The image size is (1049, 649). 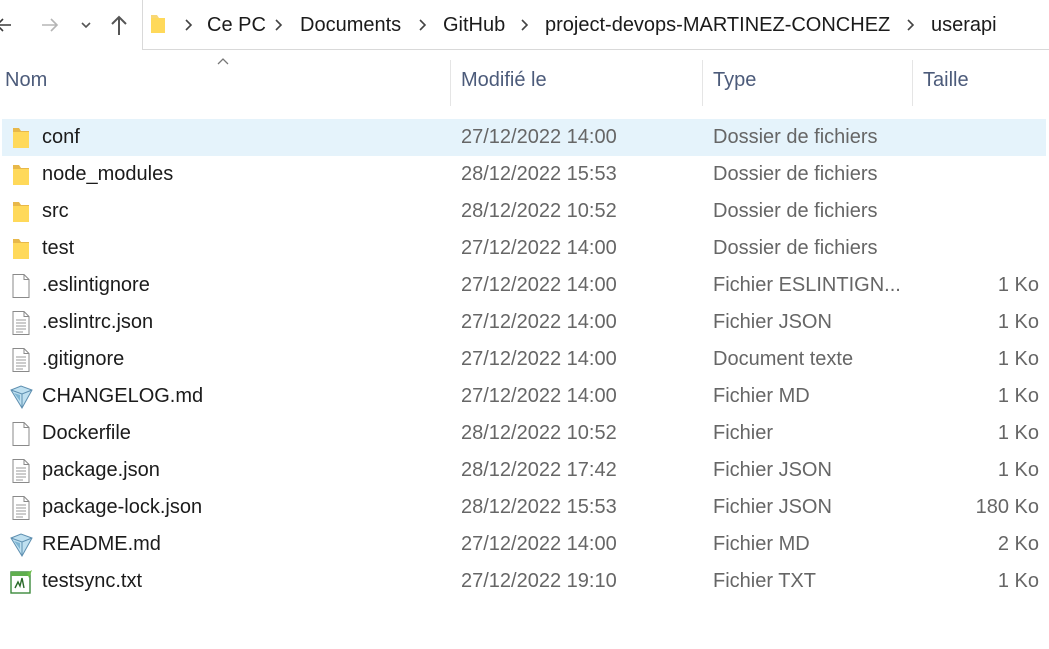 I want to click on breadcrumb-item-userapi: userapi, so click(x=964, y=25).